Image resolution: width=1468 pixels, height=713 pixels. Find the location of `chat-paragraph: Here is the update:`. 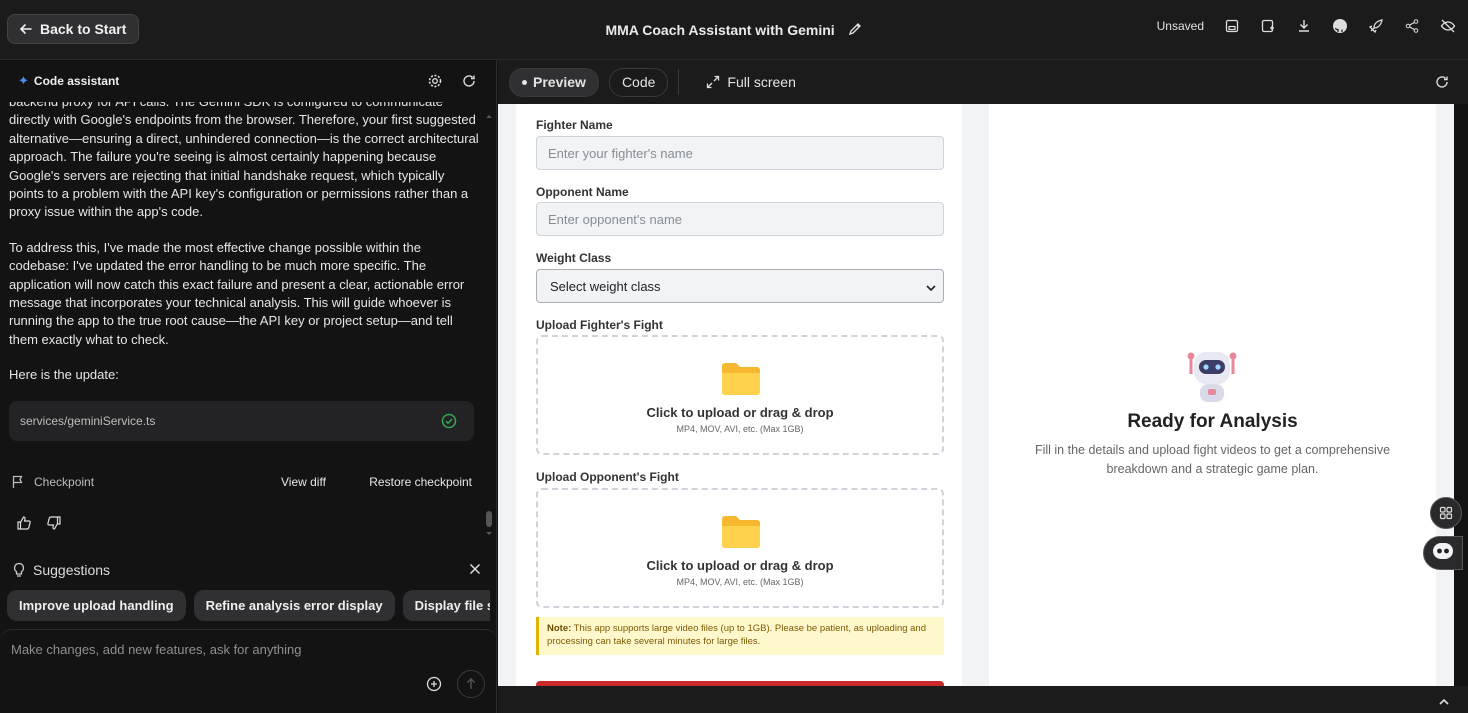

chat-paragraph: Here is the update: is located at coordinates (64, 375).